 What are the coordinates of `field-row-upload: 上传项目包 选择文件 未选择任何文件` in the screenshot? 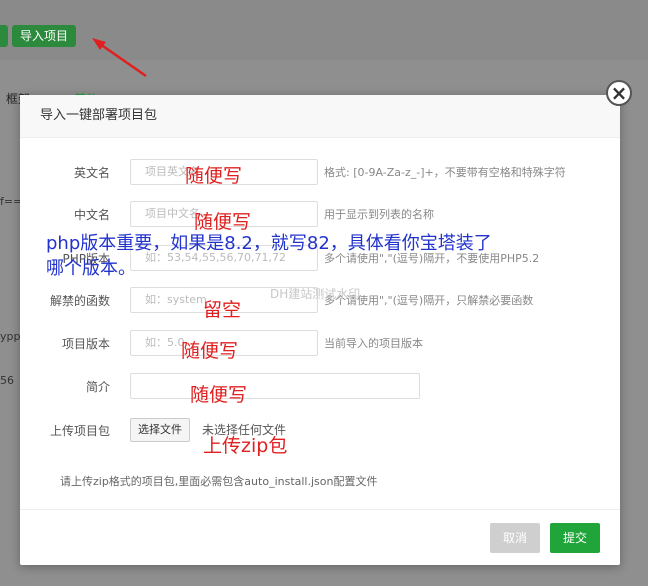 It's located at (320, 432).